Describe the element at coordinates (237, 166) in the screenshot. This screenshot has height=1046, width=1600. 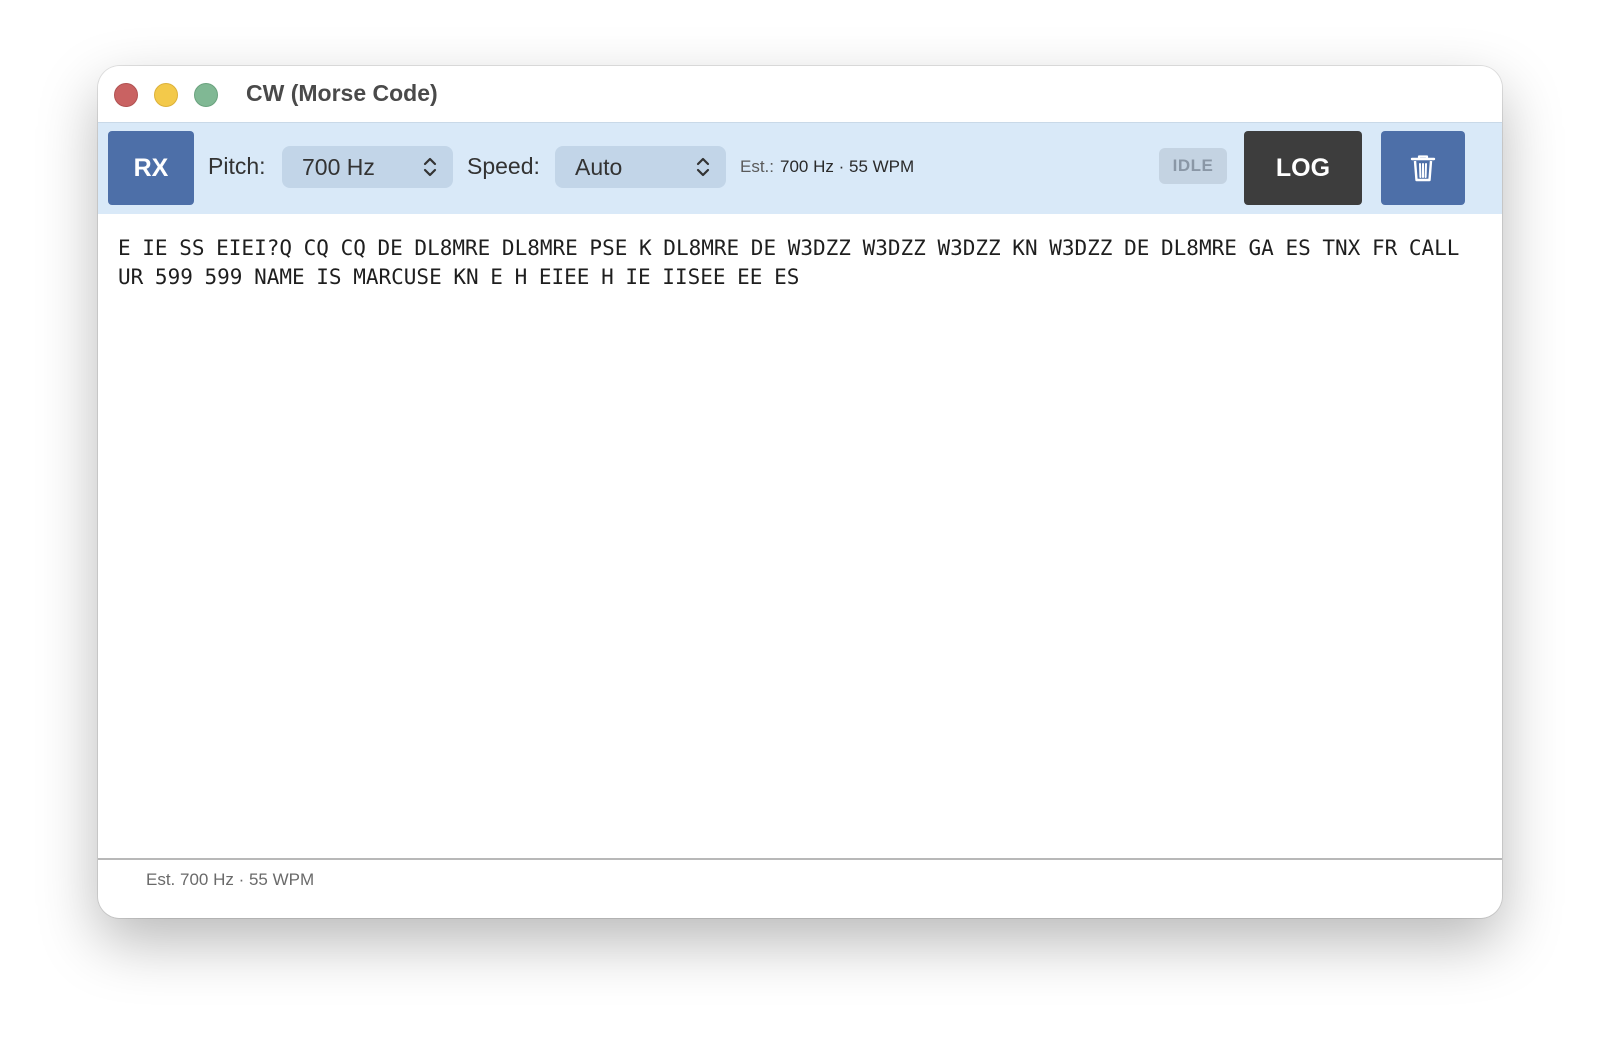
I see `pitch-label: Pitch:` at that location.